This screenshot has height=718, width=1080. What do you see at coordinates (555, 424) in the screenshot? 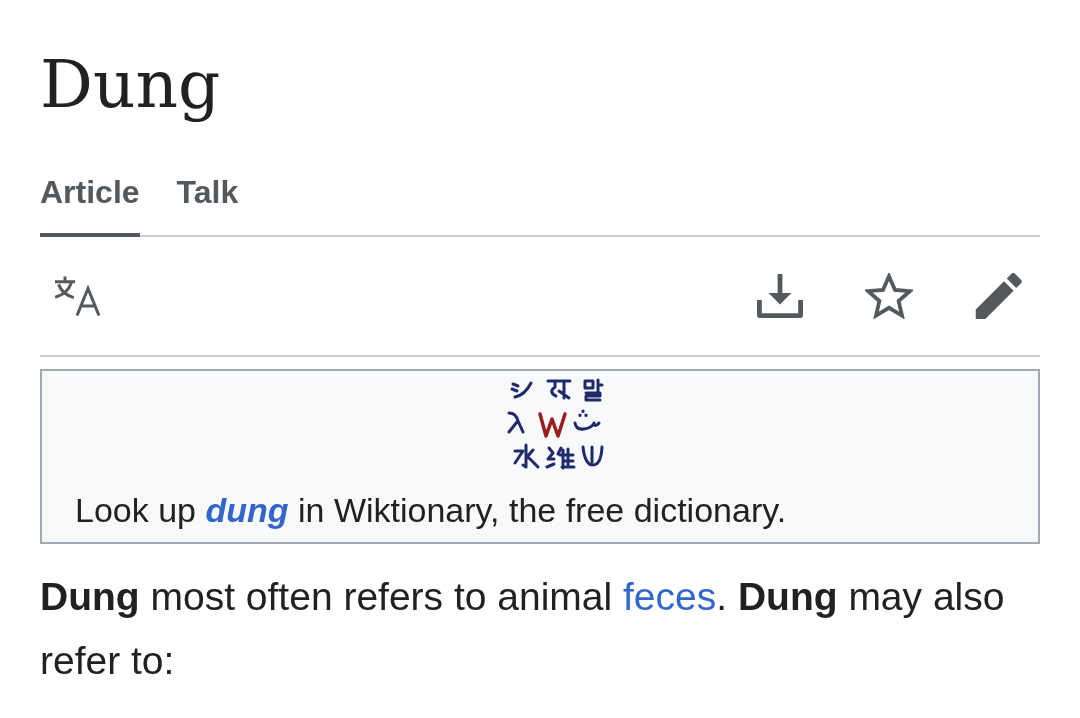
I see `script-glyphs-logo-icon` at bounding box center [555, 424].